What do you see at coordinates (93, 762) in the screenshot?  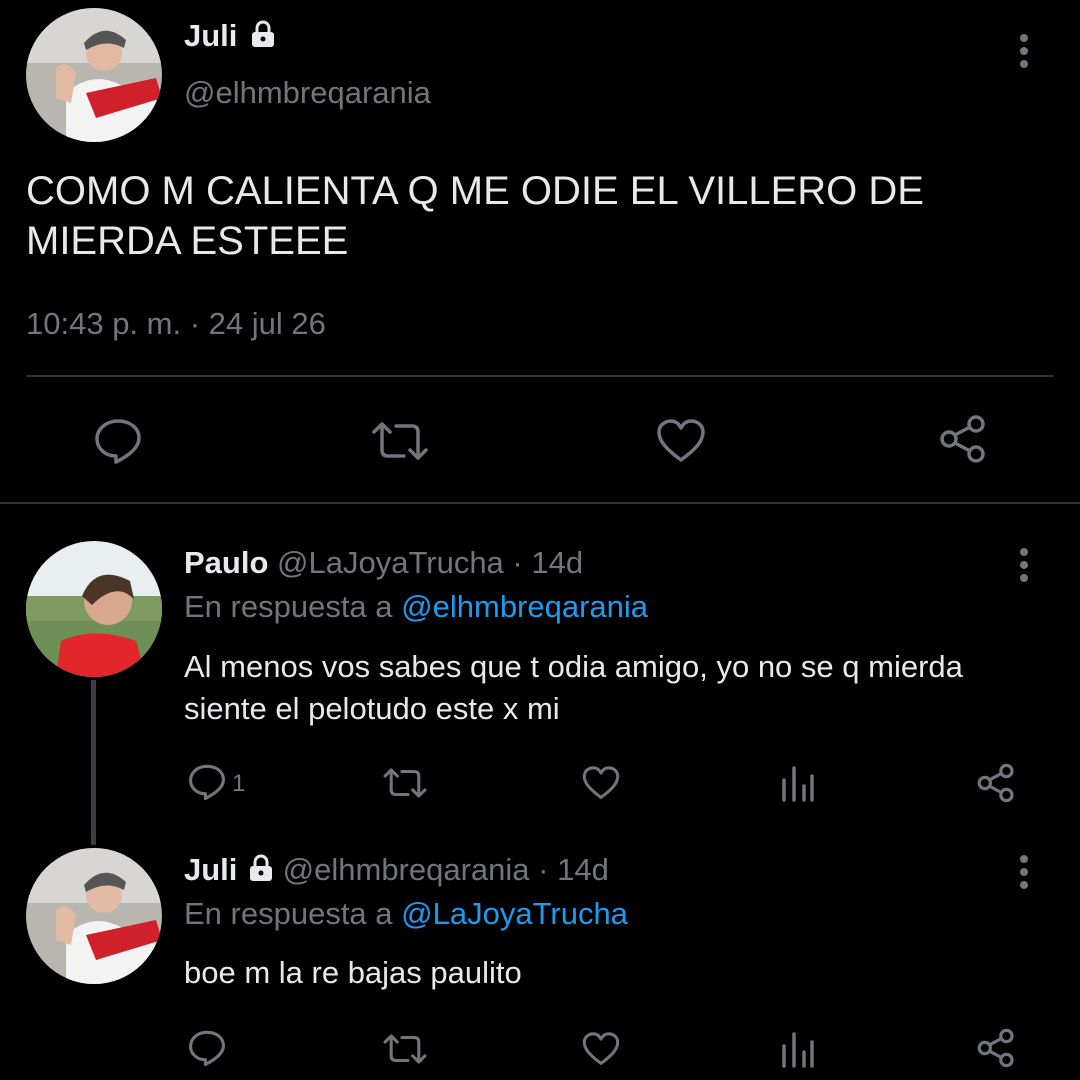 I see `thread-line` at bounding box center [93, 762].